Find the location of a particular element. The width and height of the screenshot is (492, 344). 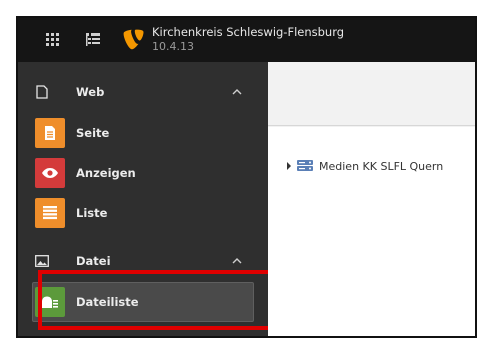

module-item-dateiliste: Dateiliste is located at coordinates (143, 302).